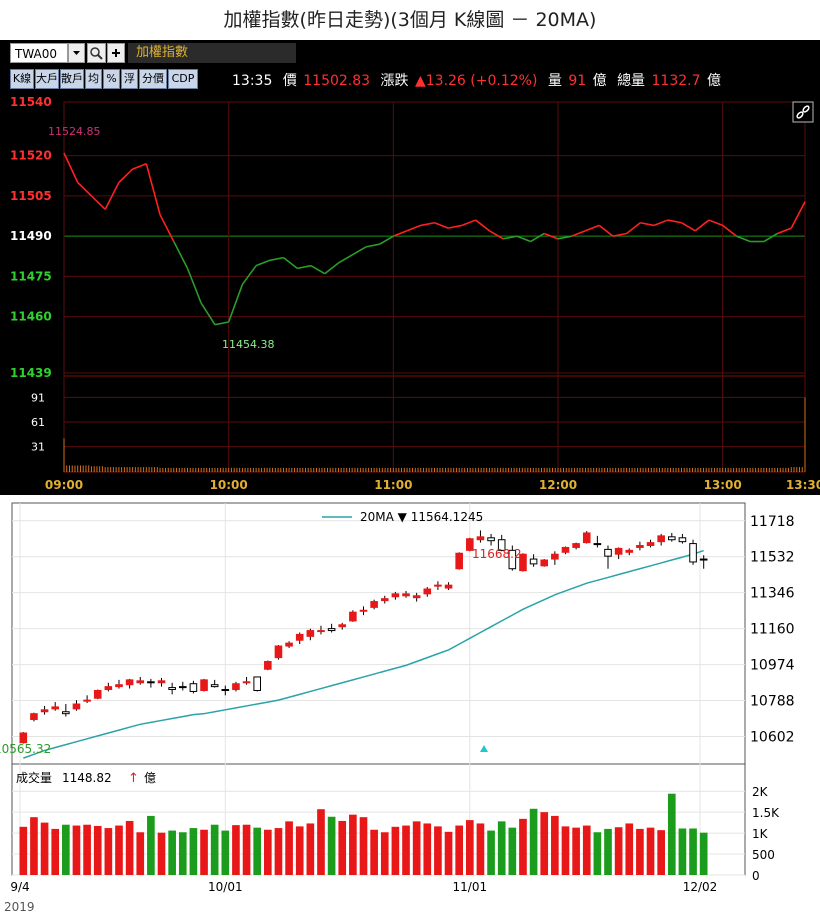 Image resolution: width=820 pixels, height=921 pixels. I want to click on volume-tick-label: 31, so click(38, 447).